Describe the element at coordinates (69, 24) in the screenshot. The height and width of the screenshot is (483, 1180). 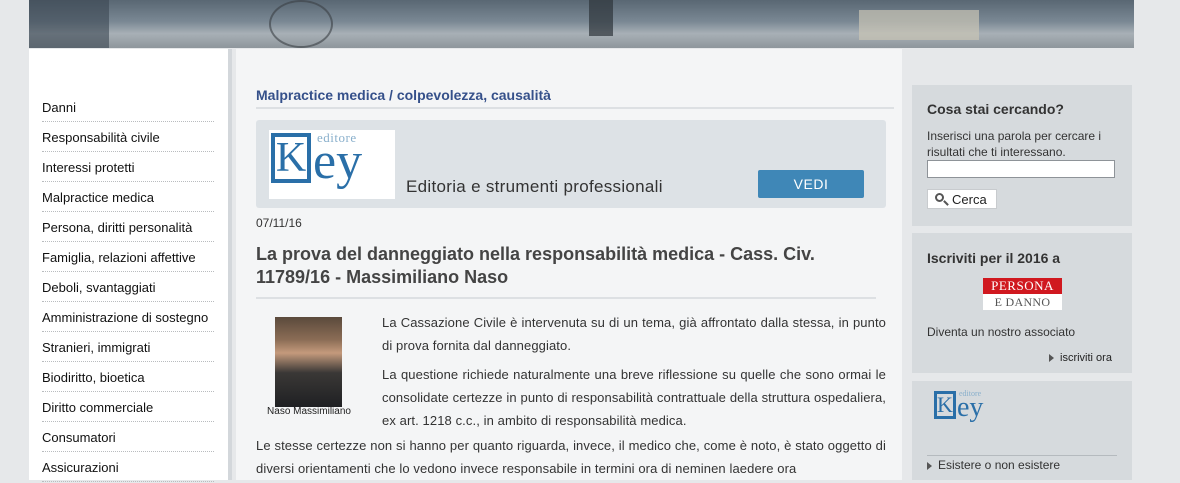
I see `photo-shade` at that location.